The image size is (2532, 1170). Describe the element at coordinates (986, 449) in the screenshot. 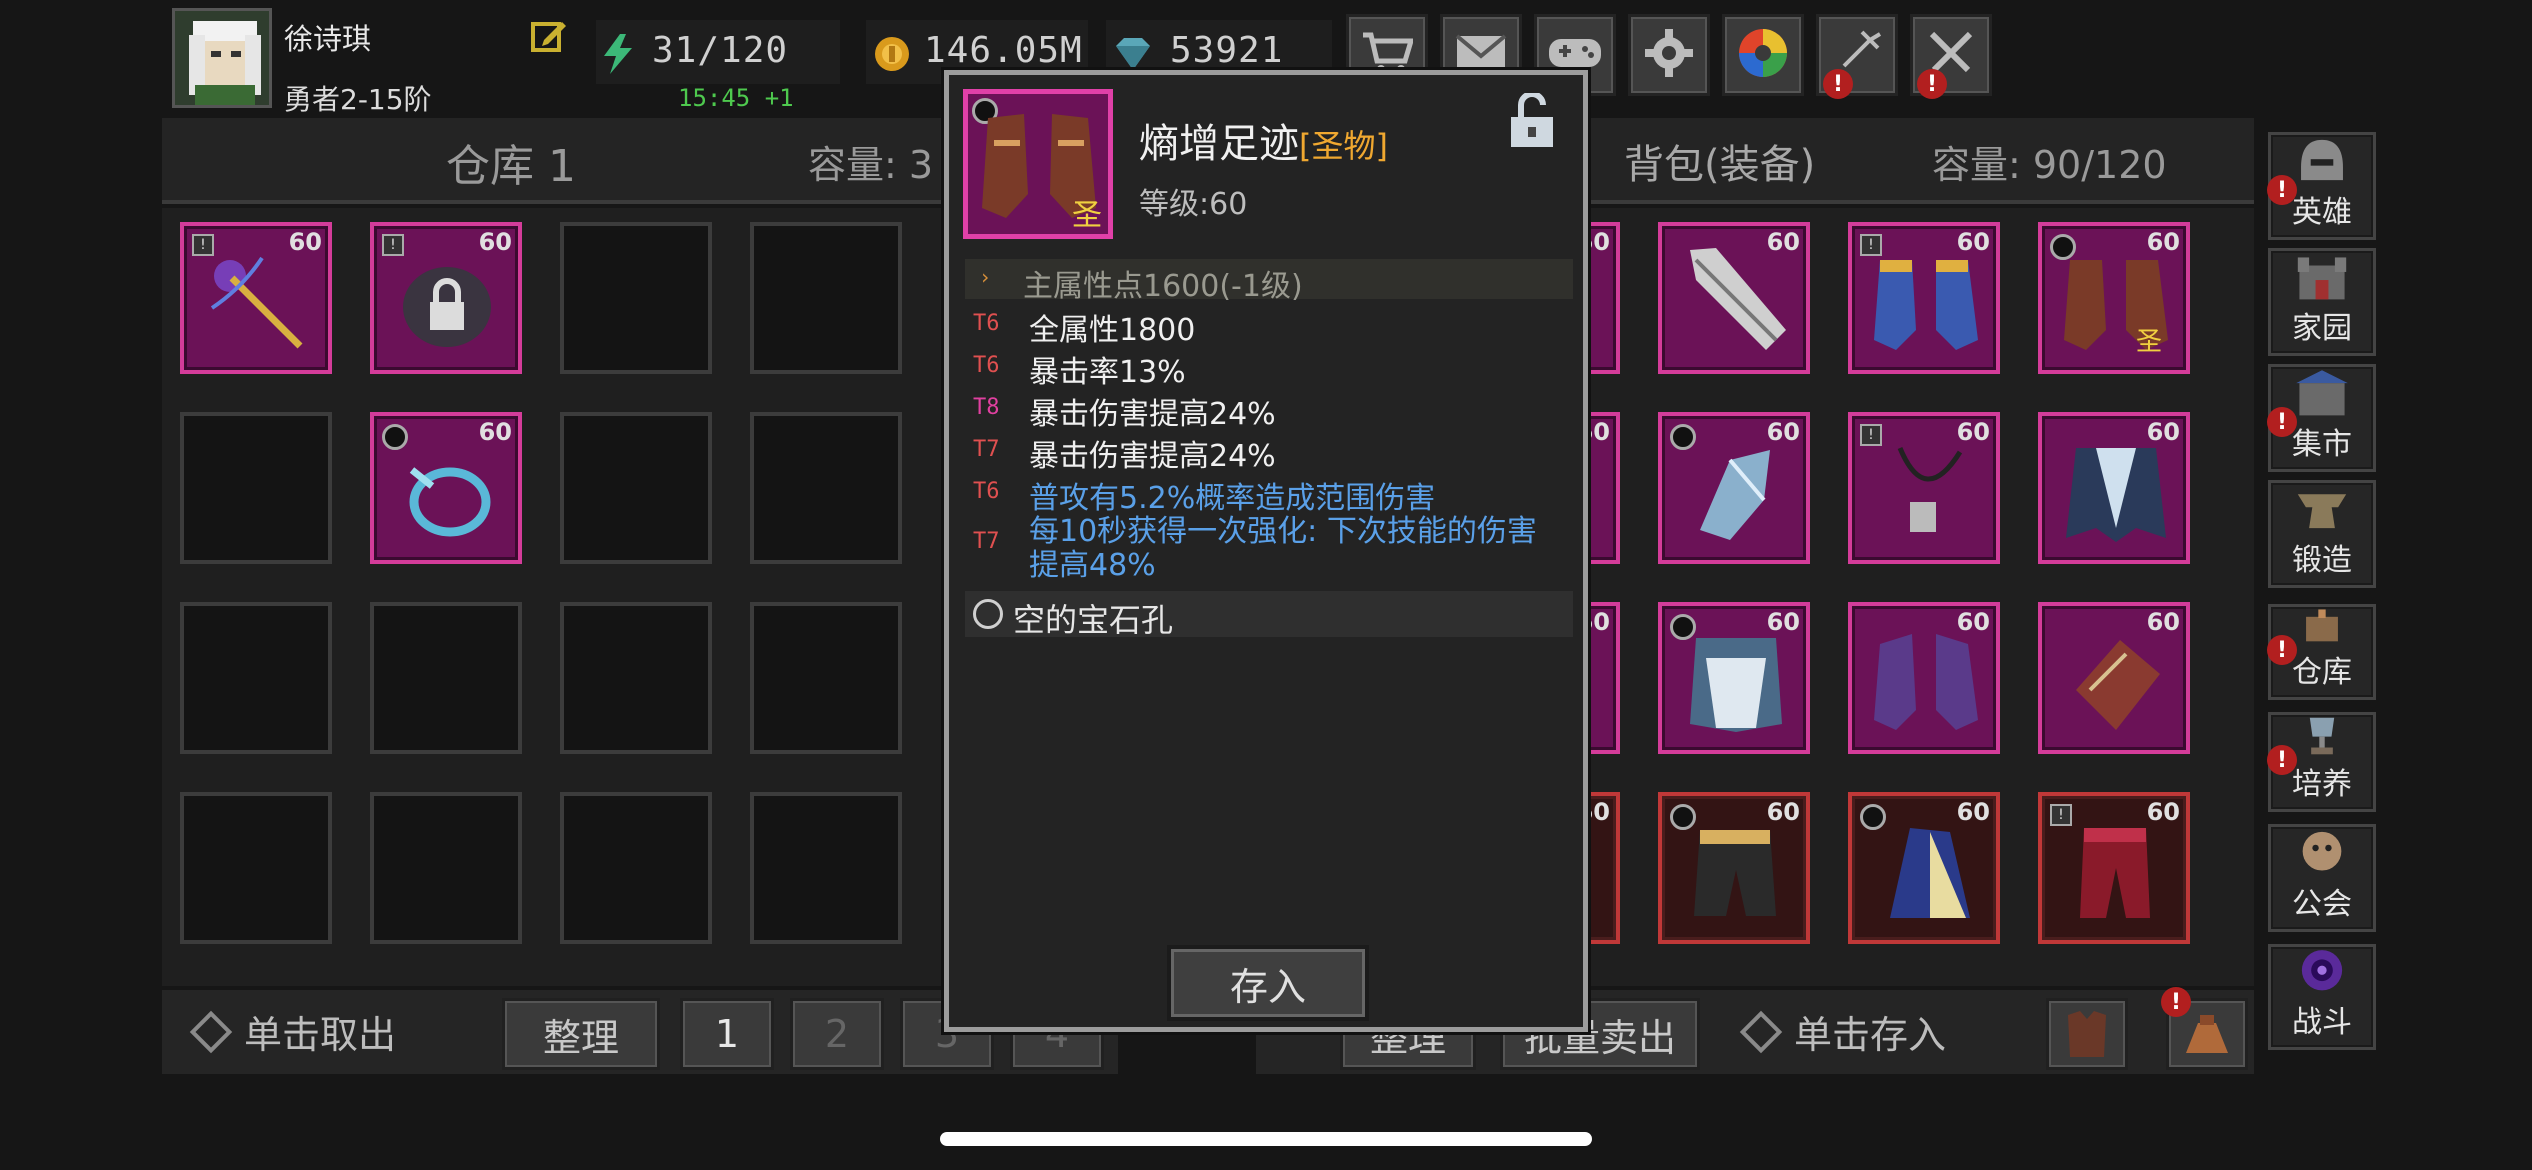

I see `affix-tier: T7` at that location.